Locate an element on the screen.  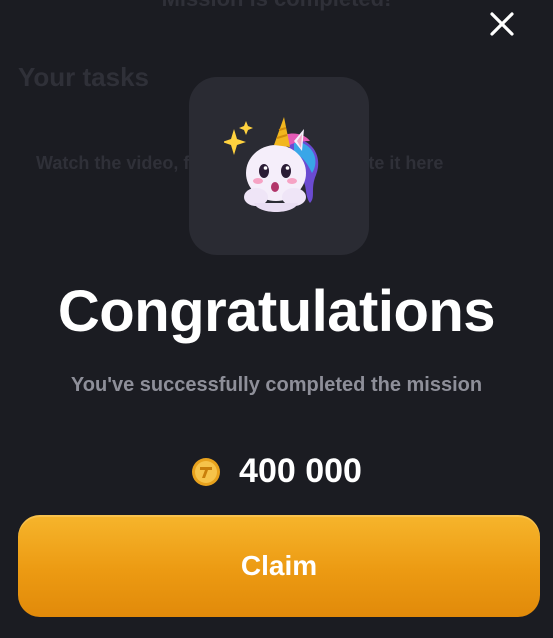
close-button is located at coordinates (502, 24).